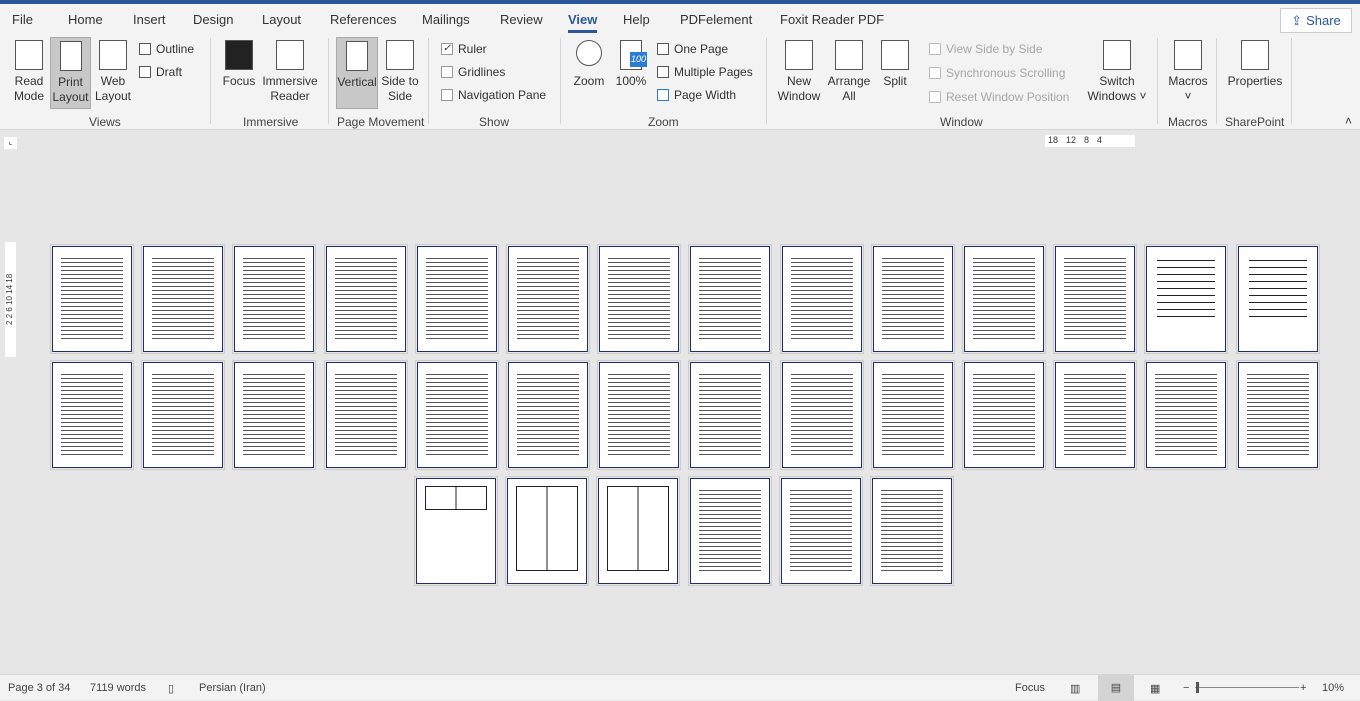  What do you see at coordinates (473, 72) in the screenshot?
I see `gridlines-checkbox: Gridlines` at bounding box center [473, 72].